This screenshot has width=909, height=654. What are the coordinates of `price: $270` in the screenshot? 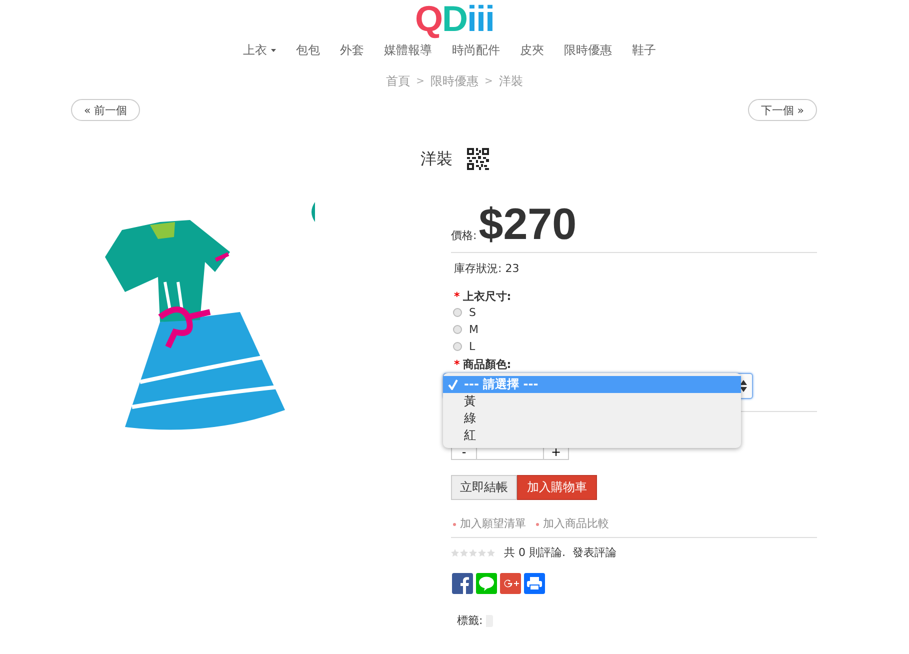 It's located at (527, 225).